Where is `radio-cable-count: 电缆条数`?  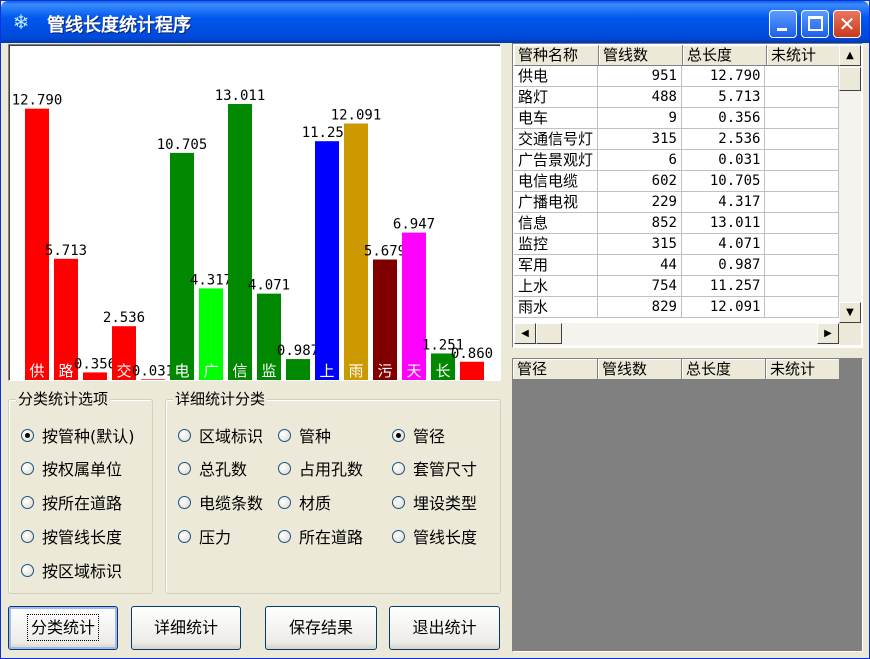 radio-cable-count: 电缆条数 is located at coordinates (220, 502).